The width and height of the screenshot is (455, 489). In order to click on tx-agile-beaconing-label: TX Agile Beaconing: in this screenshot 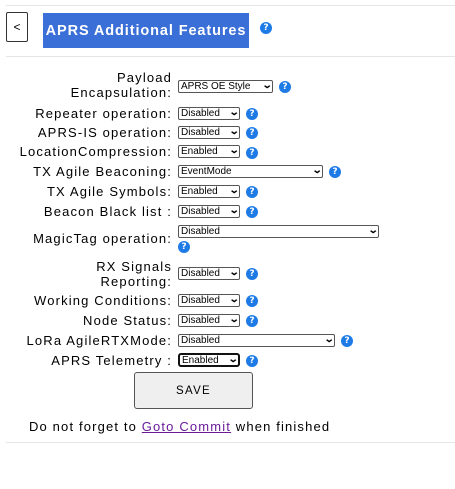, I will do `click(102, 171)`.